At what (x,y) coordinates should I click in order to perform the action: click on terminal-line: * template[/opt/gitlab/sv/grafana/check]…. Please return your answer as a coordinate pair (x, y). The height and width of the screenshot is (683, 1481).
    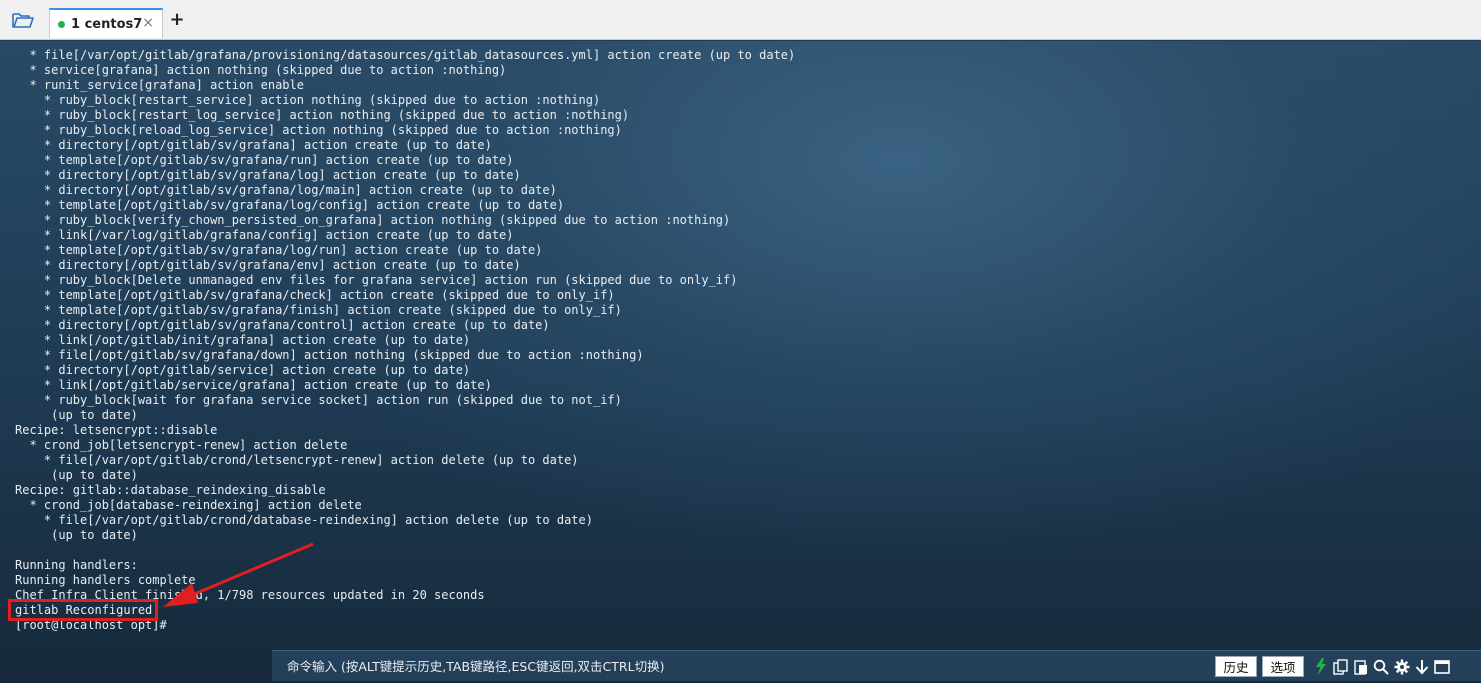
    Looking at the image, I should click on (315, 295).